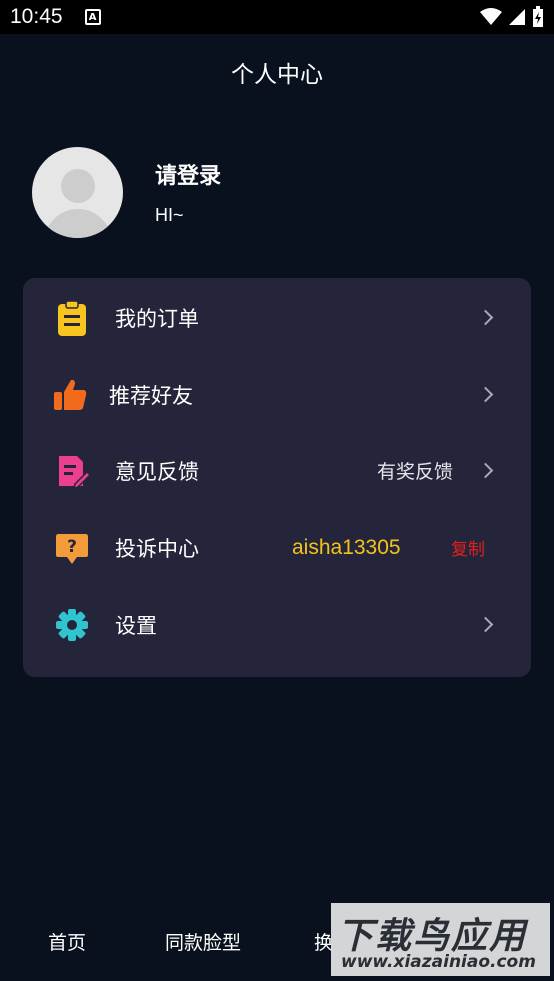  What do you see at coordinates (72, 318) in the screenshot?
I see `clipboard-icon` at bounding box center [72, 318].